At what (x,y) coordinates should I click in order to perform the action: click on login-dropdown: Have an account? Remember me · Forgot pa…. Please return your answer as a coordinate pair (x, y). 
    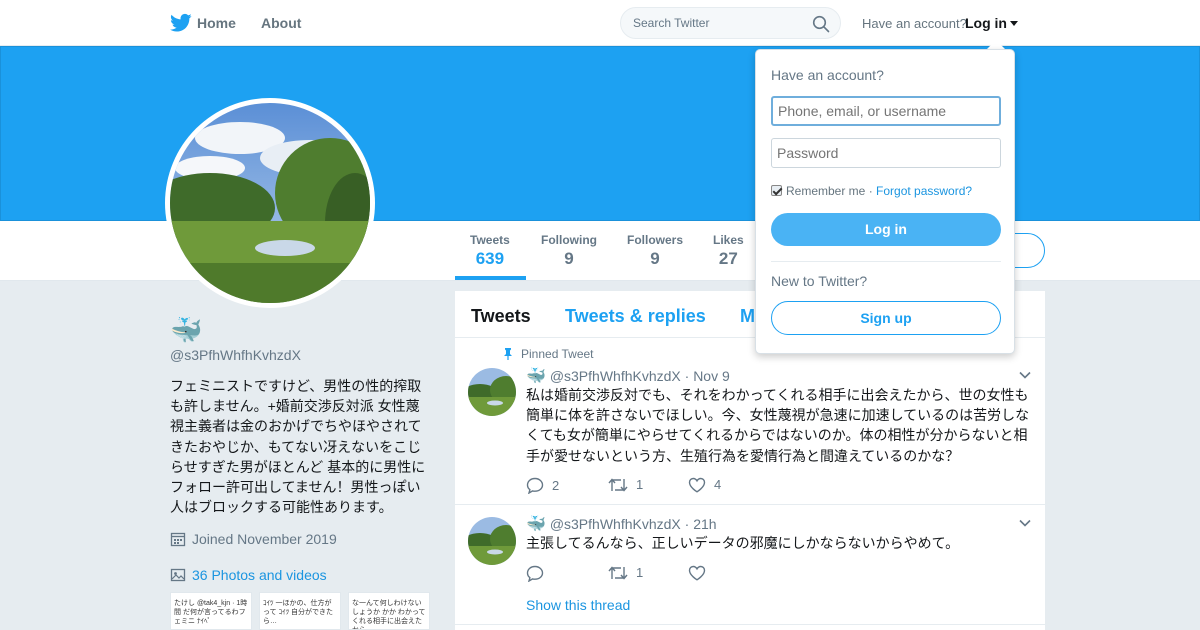
    Looking at the image, I should click on (885, 201).